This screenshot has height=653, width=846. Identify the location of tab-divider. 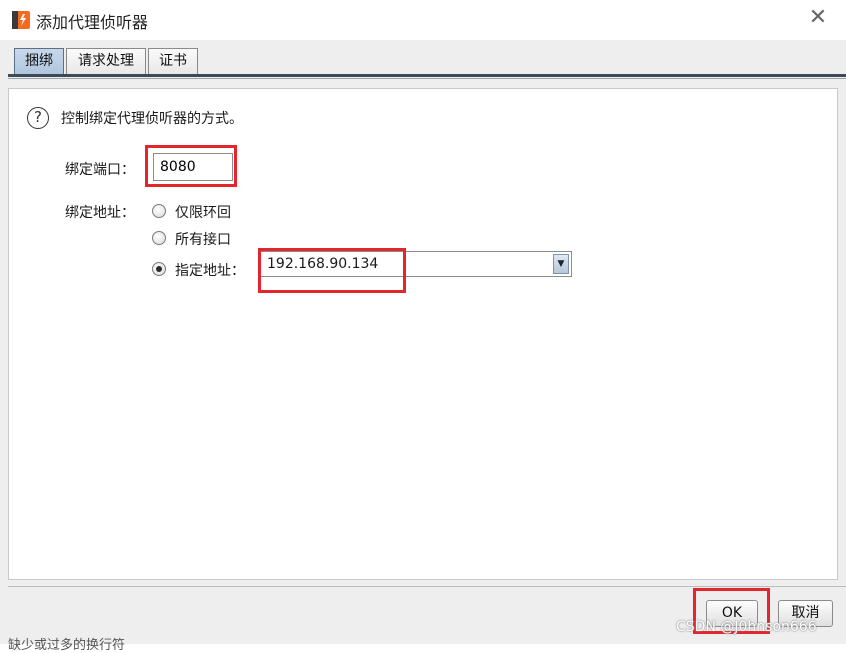
(427, 75).